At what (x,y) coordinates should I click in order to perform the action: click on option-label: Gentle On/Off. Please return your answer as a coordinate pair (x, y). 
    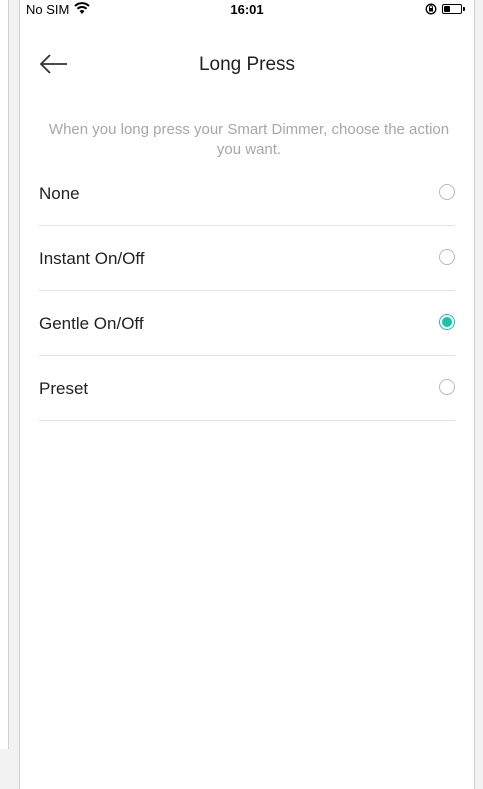
    Looking at the image, I should click on (91, 323).